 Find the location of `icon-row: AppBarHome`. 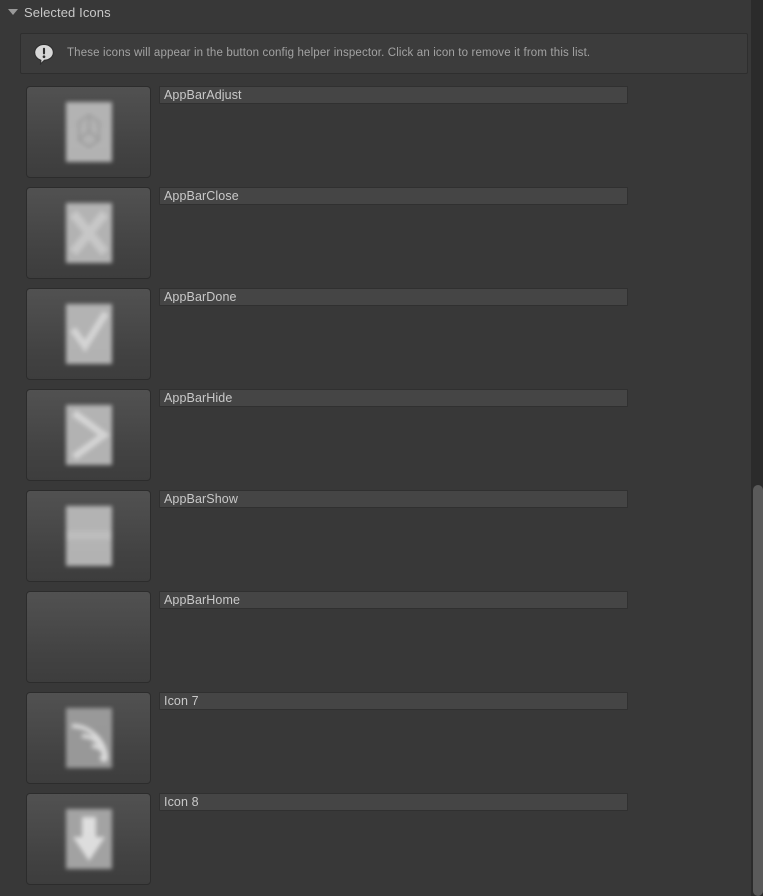

icon-row: AppBarHome is located at coordinates (375, 638).